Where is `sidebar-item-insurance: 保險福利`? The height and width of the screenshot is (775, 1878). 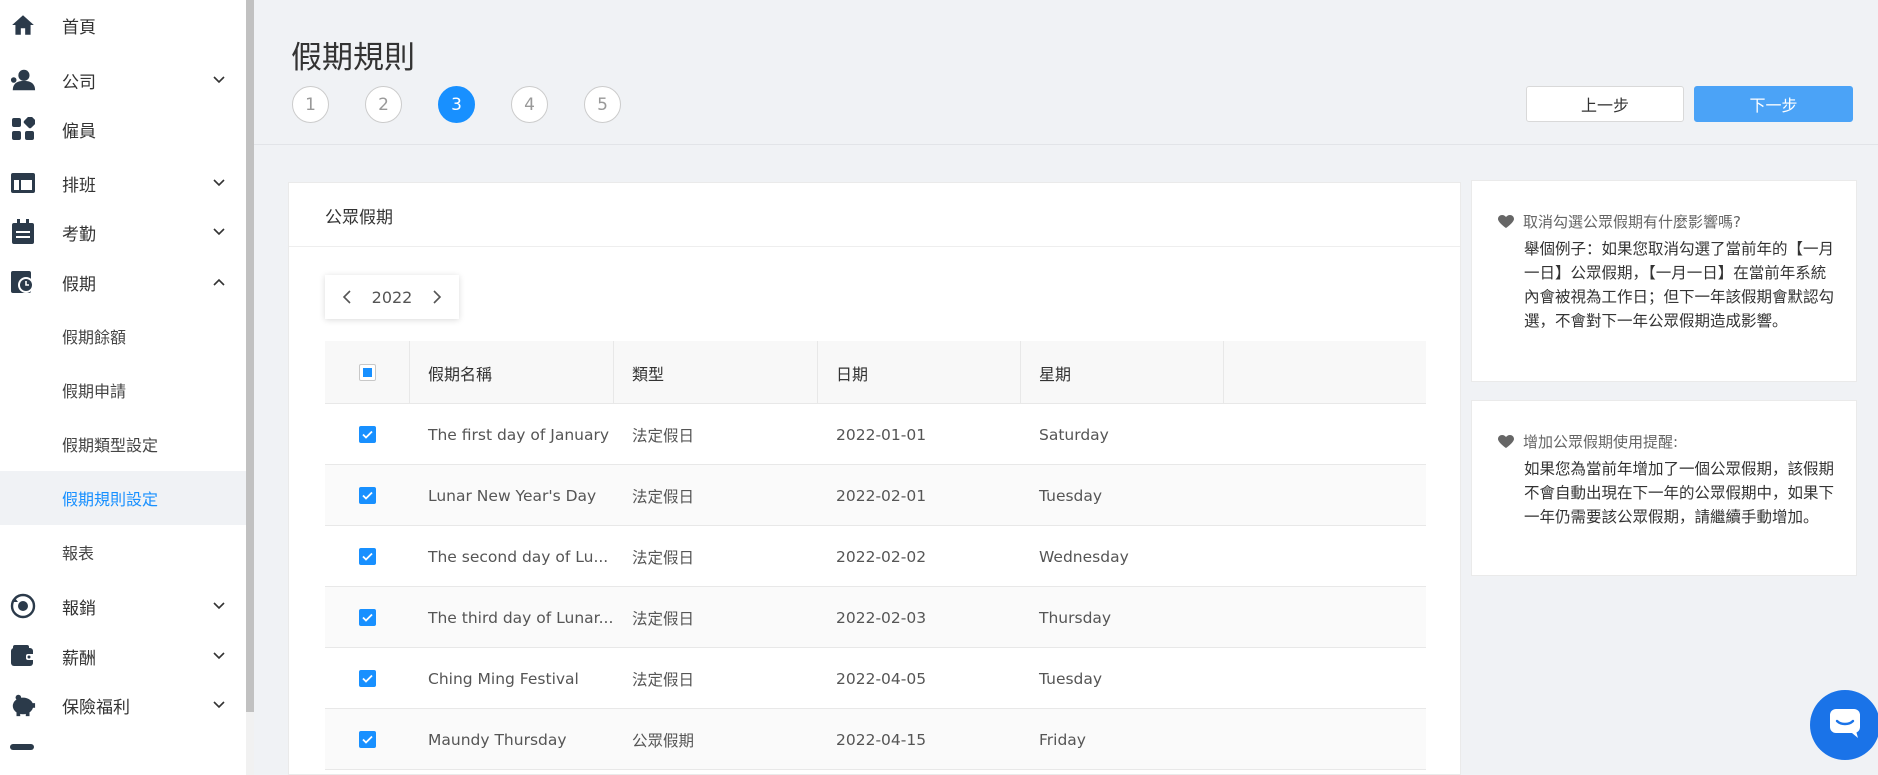
sidebar-item-insurance: 保險福利 is located at coordinates (123, 705).